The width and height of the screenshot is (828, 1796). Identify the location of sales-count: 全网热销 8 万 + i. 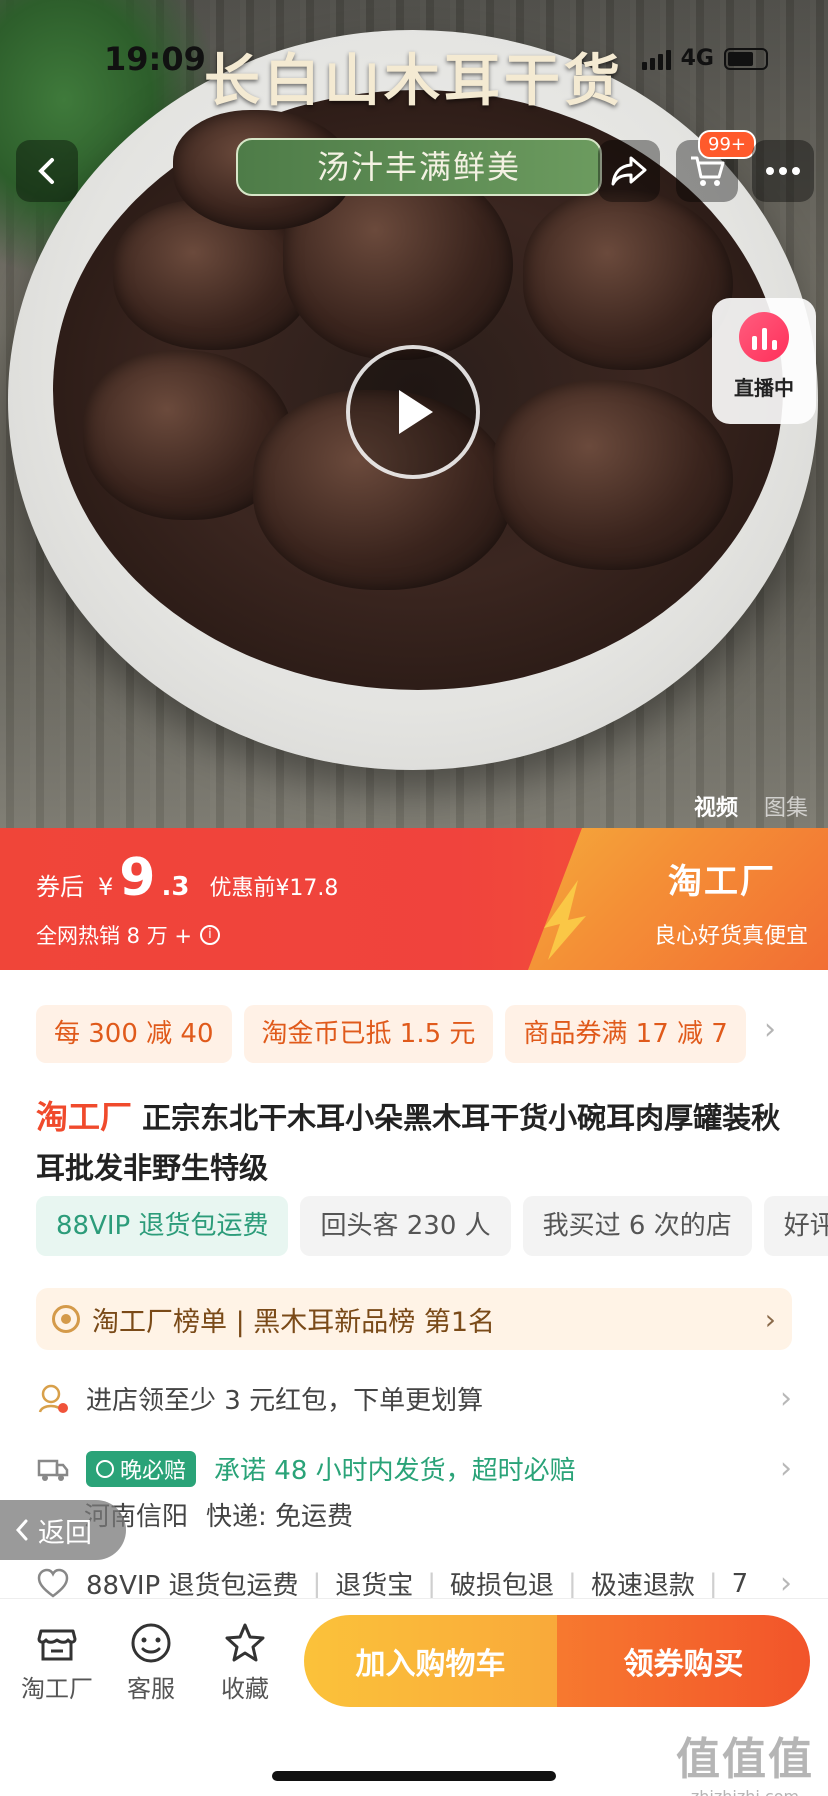
(128, 935).